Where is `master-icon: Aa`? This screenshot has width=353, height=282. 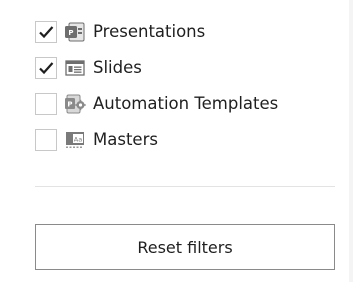
master-icon: Aa is located at coordinates (75, 140).